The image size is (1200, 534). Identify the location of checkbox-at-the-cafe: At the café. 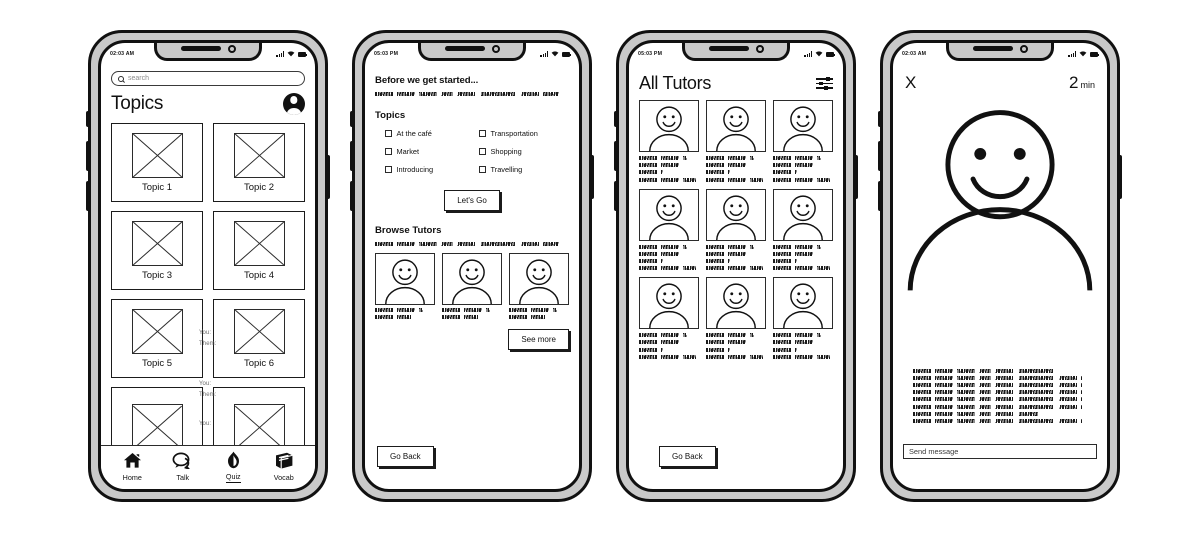
(430, 133).